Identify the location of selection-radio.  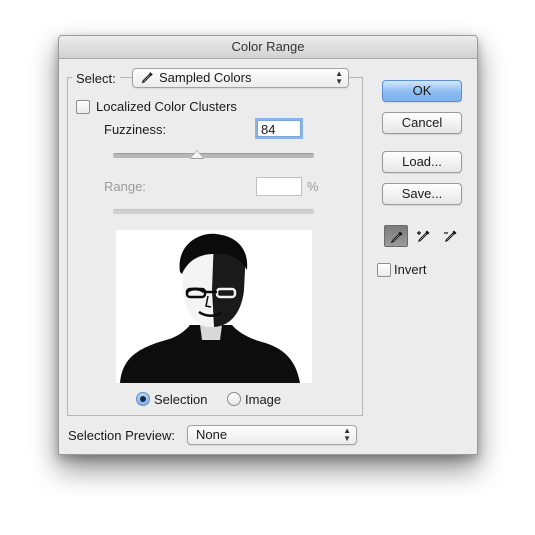
(143, 399).